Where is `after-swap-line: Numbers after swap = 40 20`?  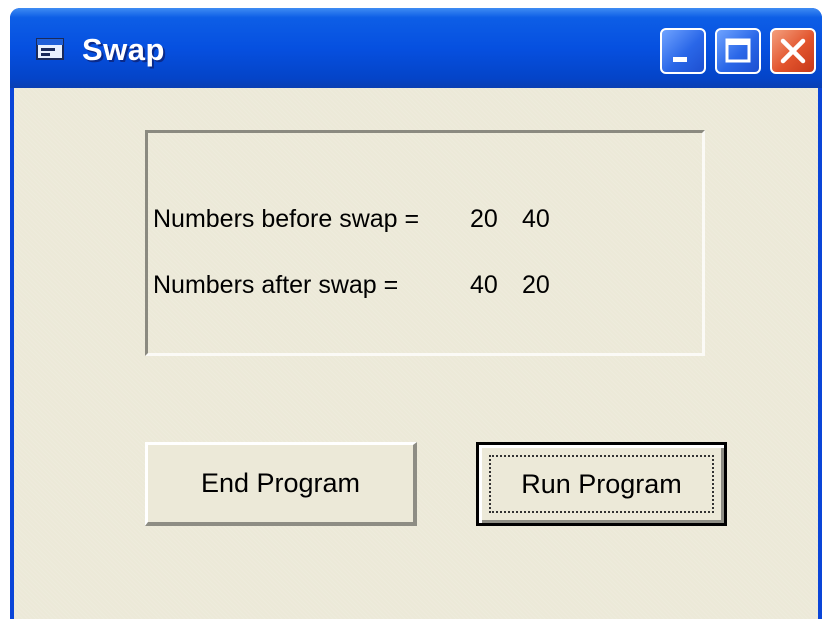
after-swap-line: Numbers after swap = 40 20 is located at coordinates (363, 285).